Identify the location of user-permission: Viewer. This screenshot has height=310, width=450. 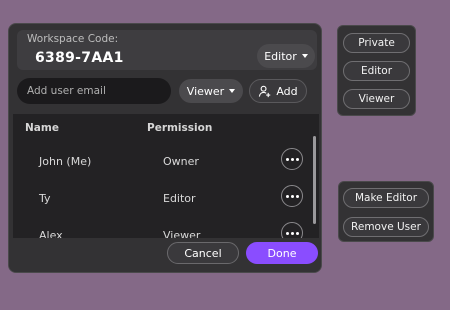
(182, 233).